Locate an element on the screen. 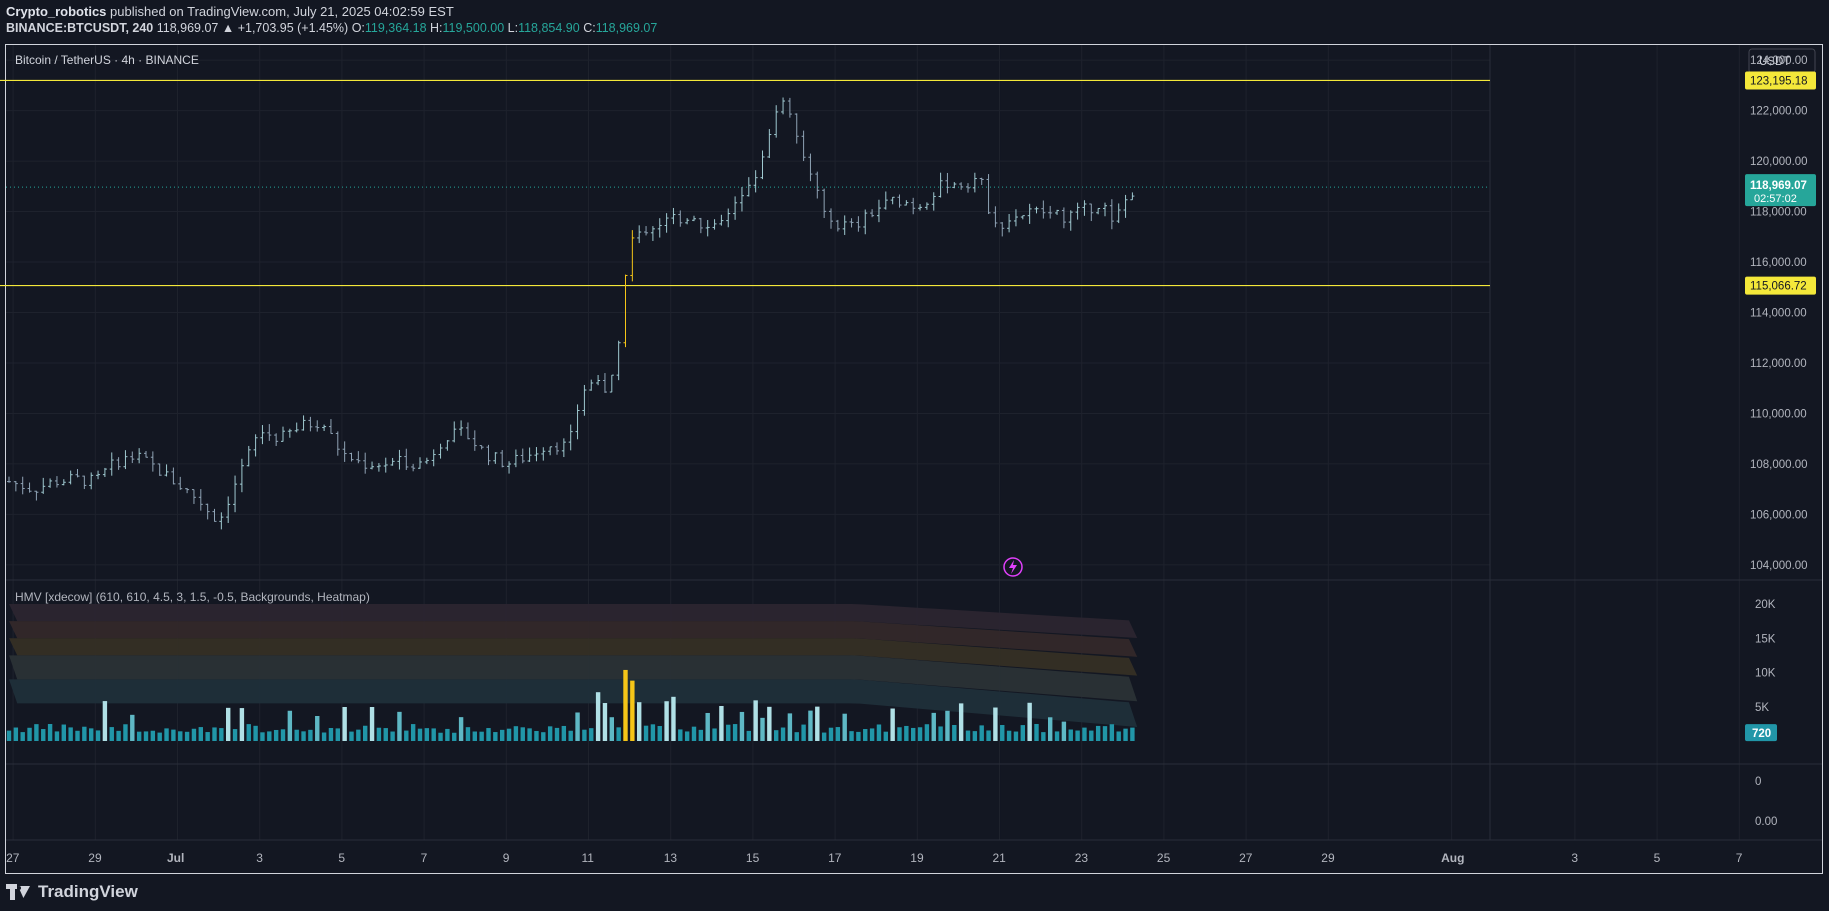 The height and width of the screenshot is (911, 1829). x-tick-label: 23 is located at coordinates (1082, 858).